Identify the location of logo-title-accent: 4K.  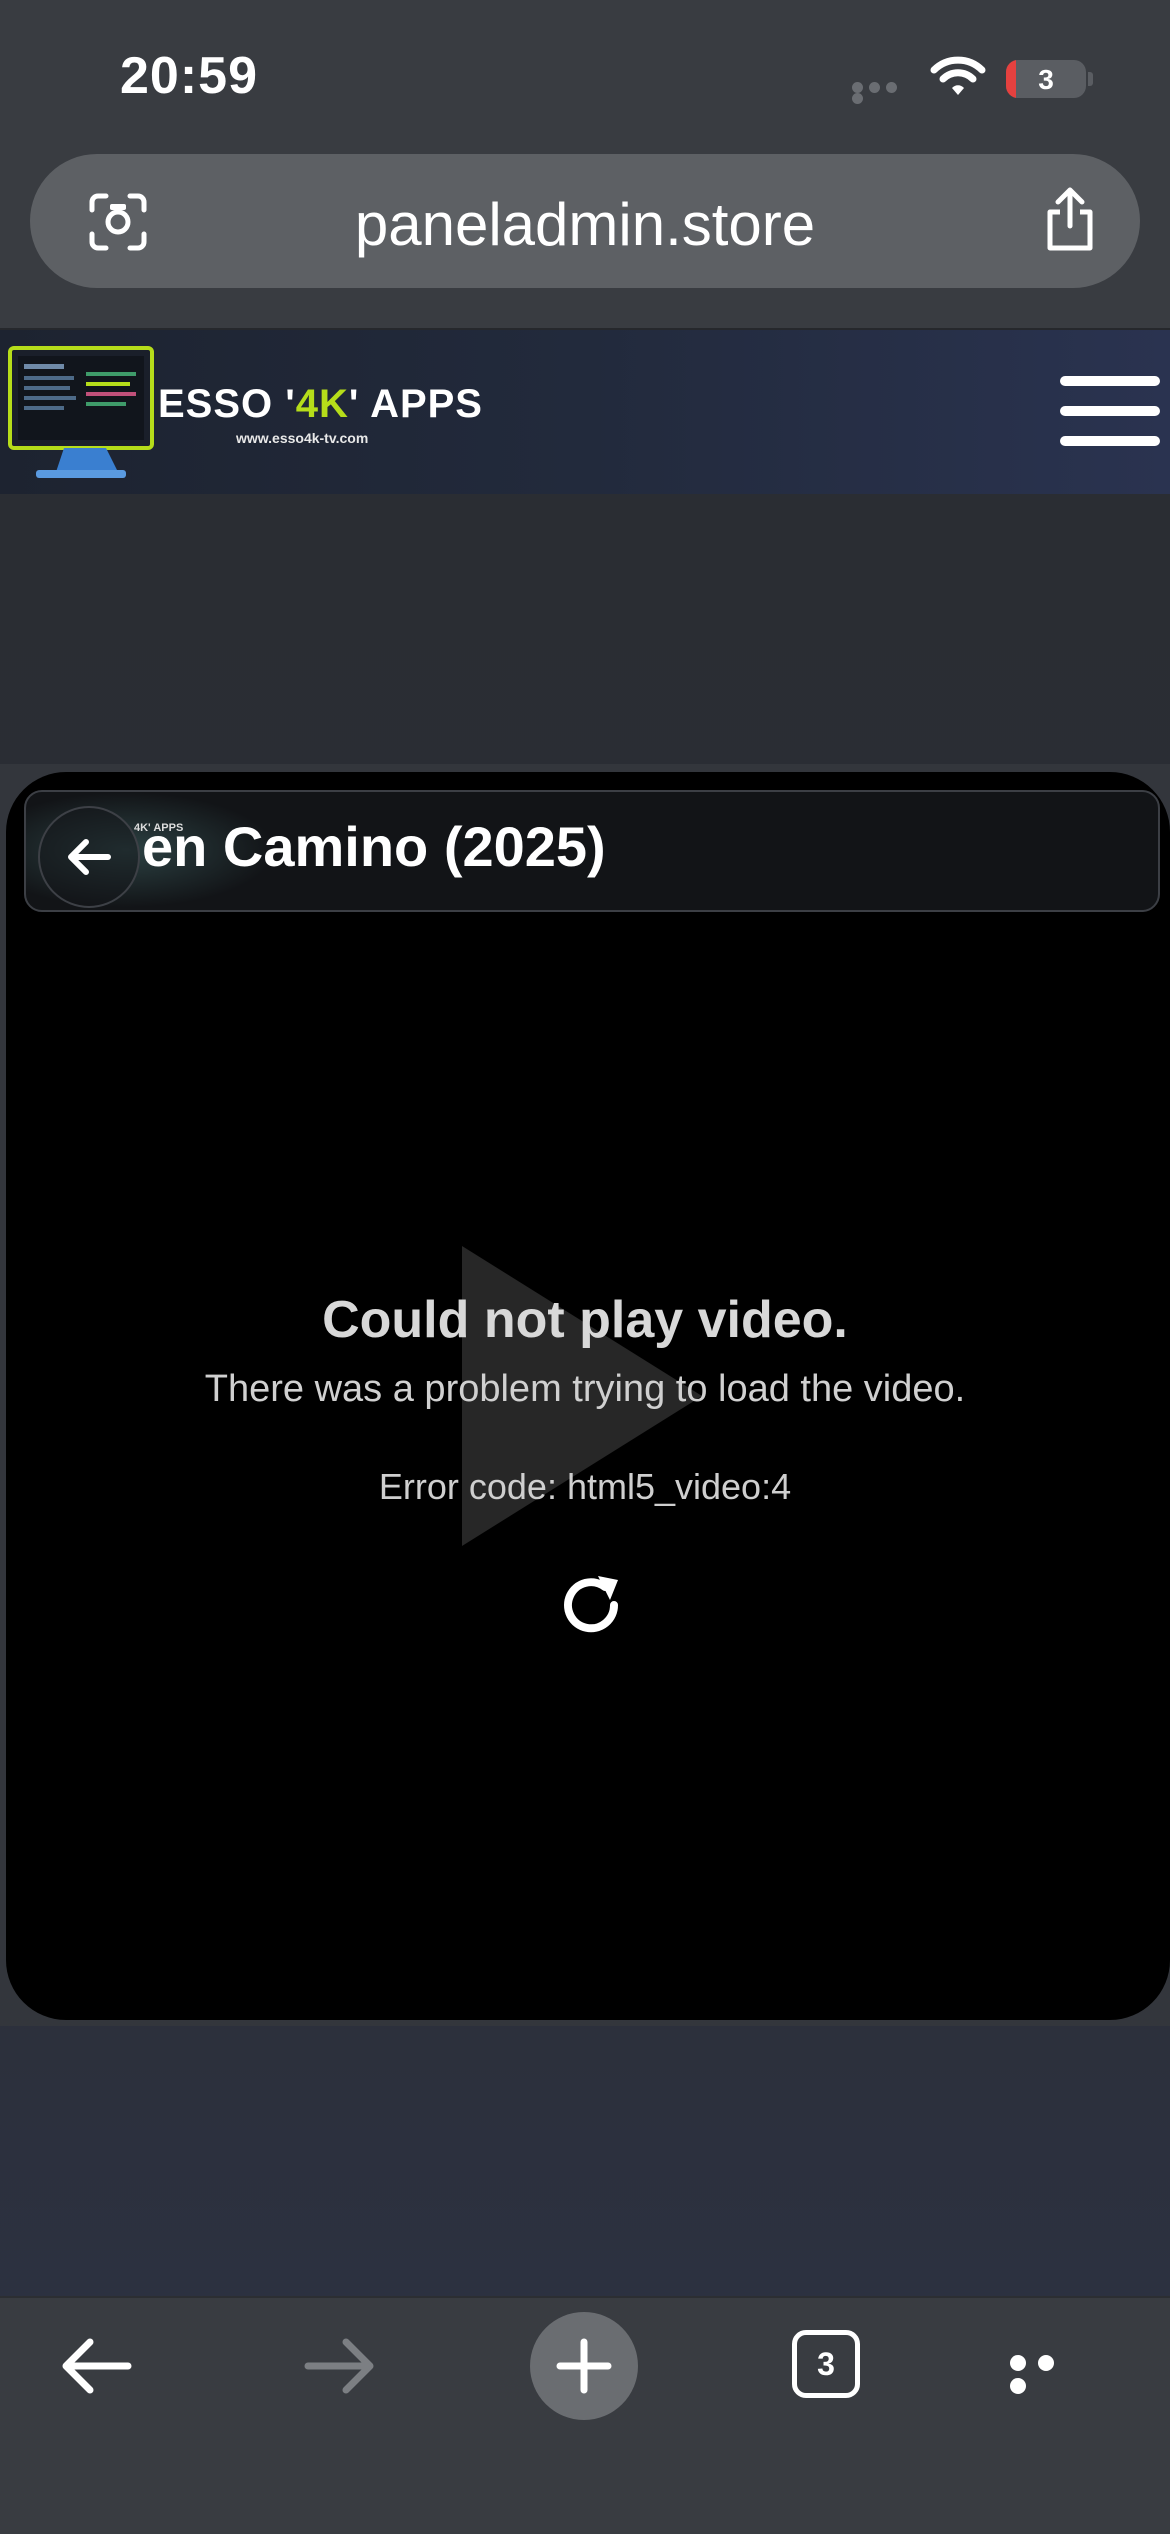
(322, 404).